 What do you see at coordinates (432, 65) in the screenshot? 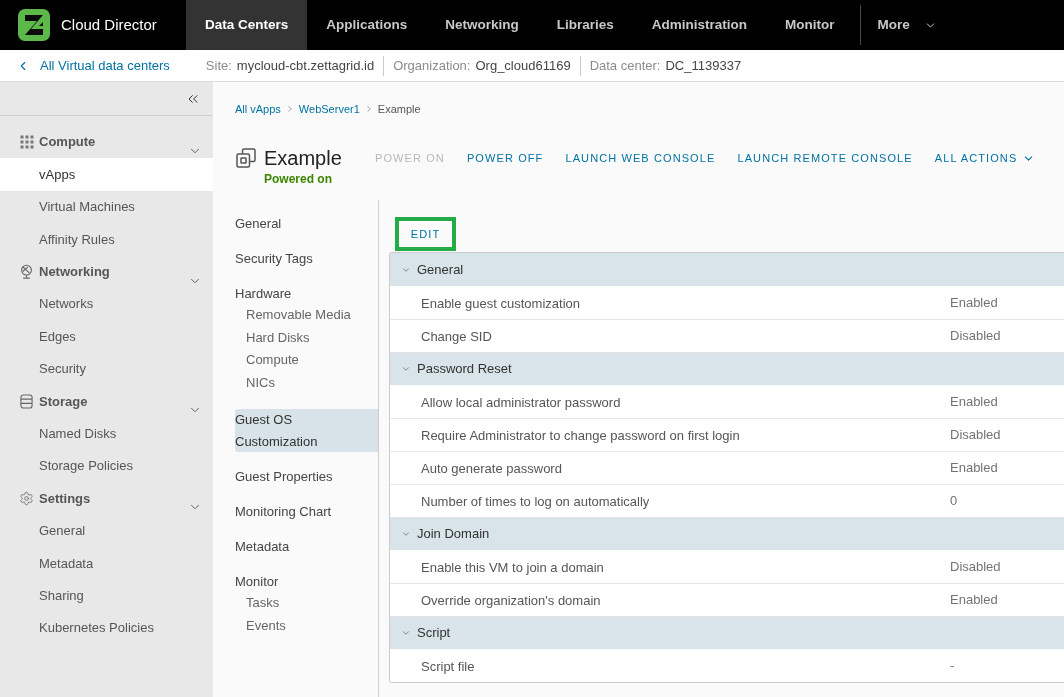
I see `context-label: Organization:` at bounding box center [432, 65].